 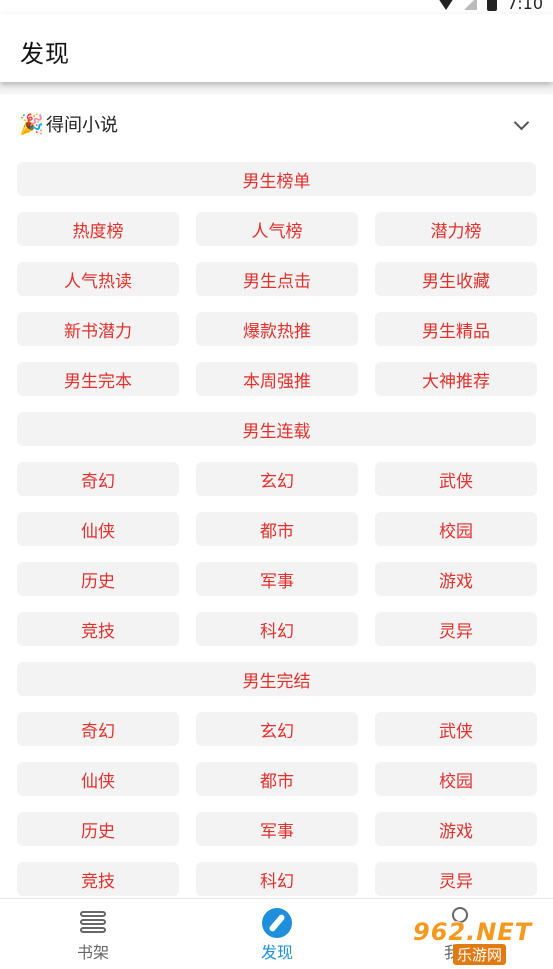 What do you see at coordinates (31, 124) in the screenshot?
I see `party-popper-icon: 🎉` at bounding box center [31, 124].